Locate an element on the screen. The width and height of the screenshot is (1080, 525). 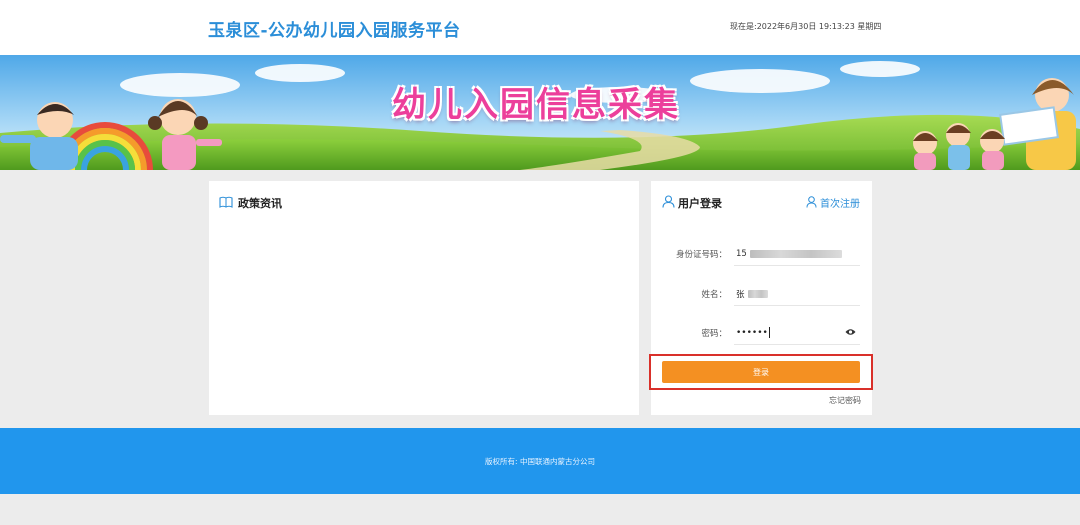
password-label: 密码： is located at coordinates (714, 334).